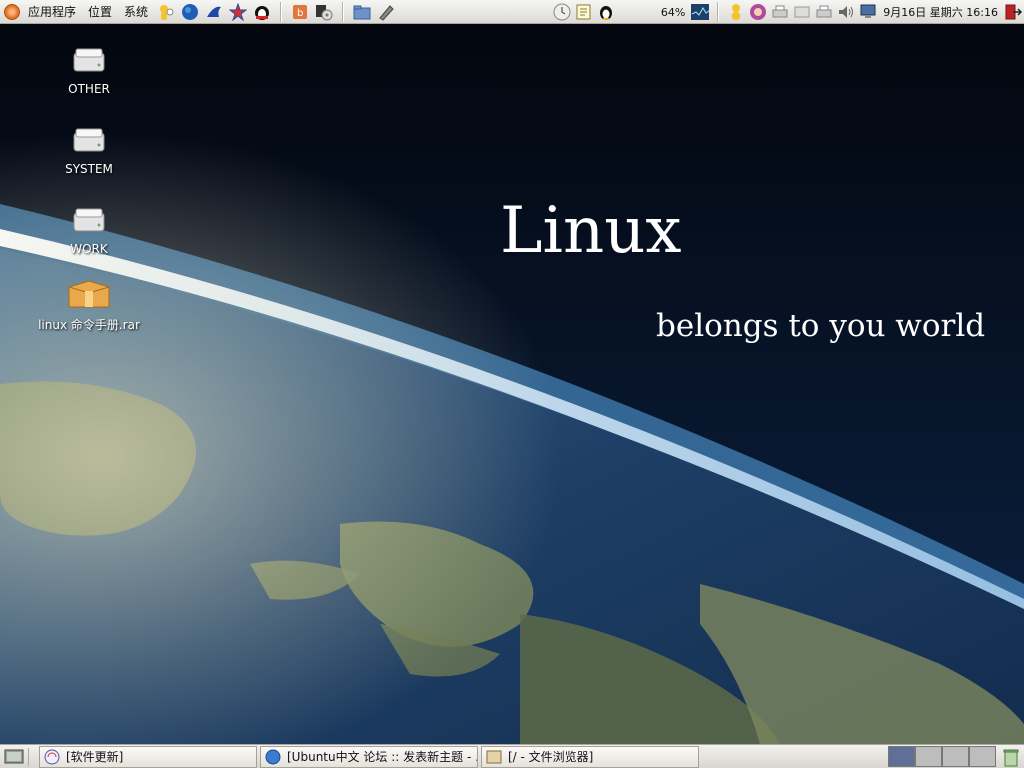 The image size is (1024, 768). I want to click on desktop-icon-label: WORK, so click(89, 249).